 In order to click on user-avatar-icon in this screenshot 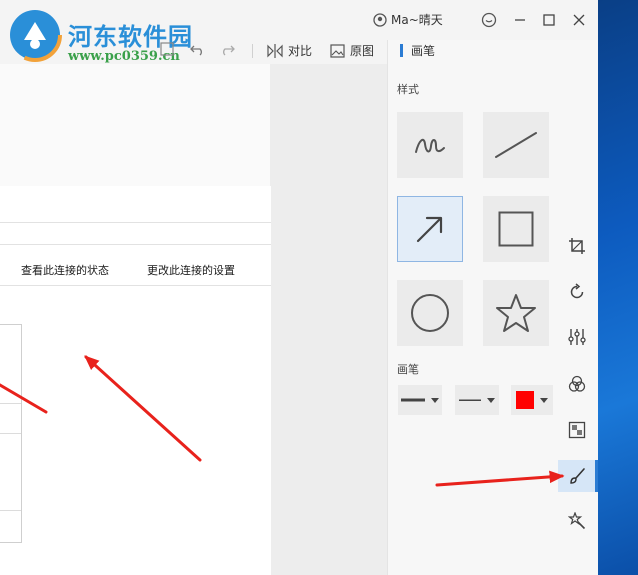, I will do `click(380, 19)`.